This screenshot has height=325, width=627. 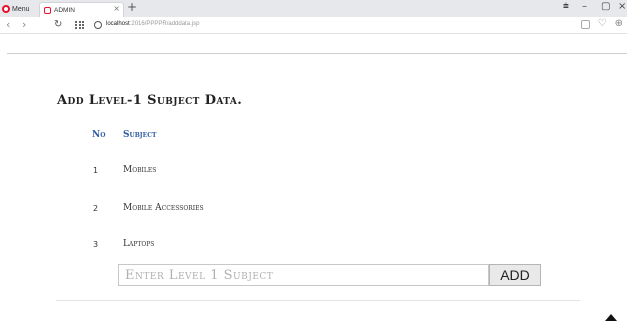 I want to click on url-field: localhost:2016/PPPPR/adddata.jsp, so click(x=152, y=24).